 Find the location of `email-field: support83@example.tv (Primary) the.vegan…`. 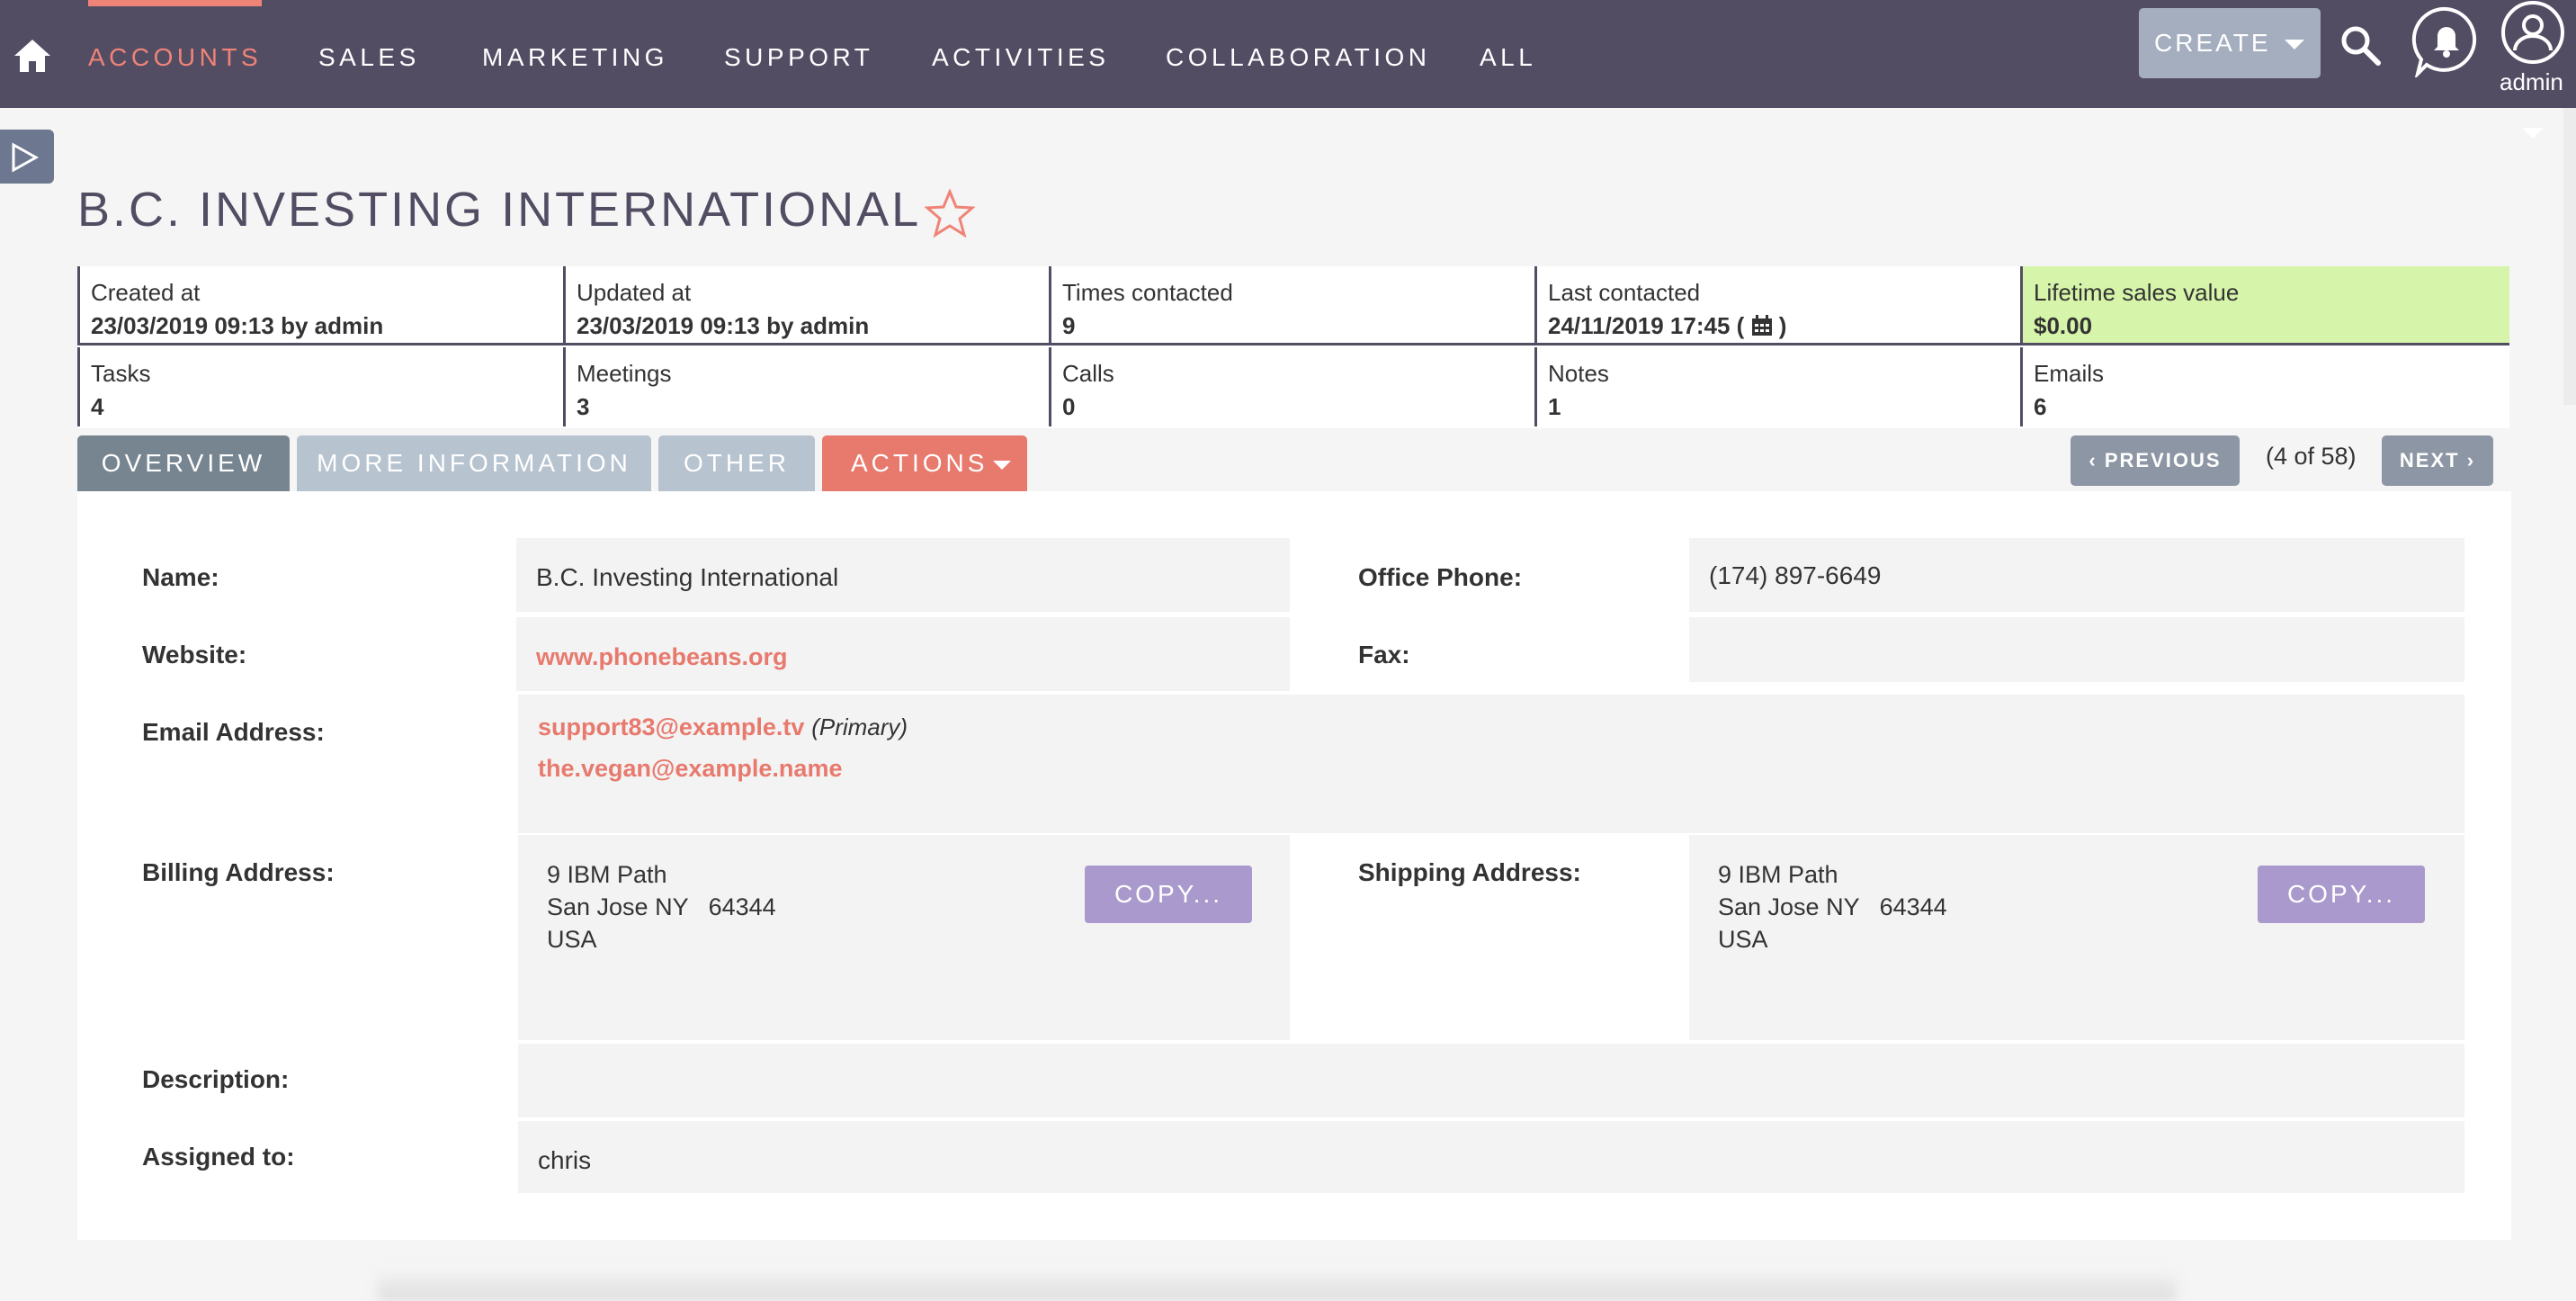

email-field: support83@example.tv (Primary) the.vegan… is located at coordinates (1491, 764).